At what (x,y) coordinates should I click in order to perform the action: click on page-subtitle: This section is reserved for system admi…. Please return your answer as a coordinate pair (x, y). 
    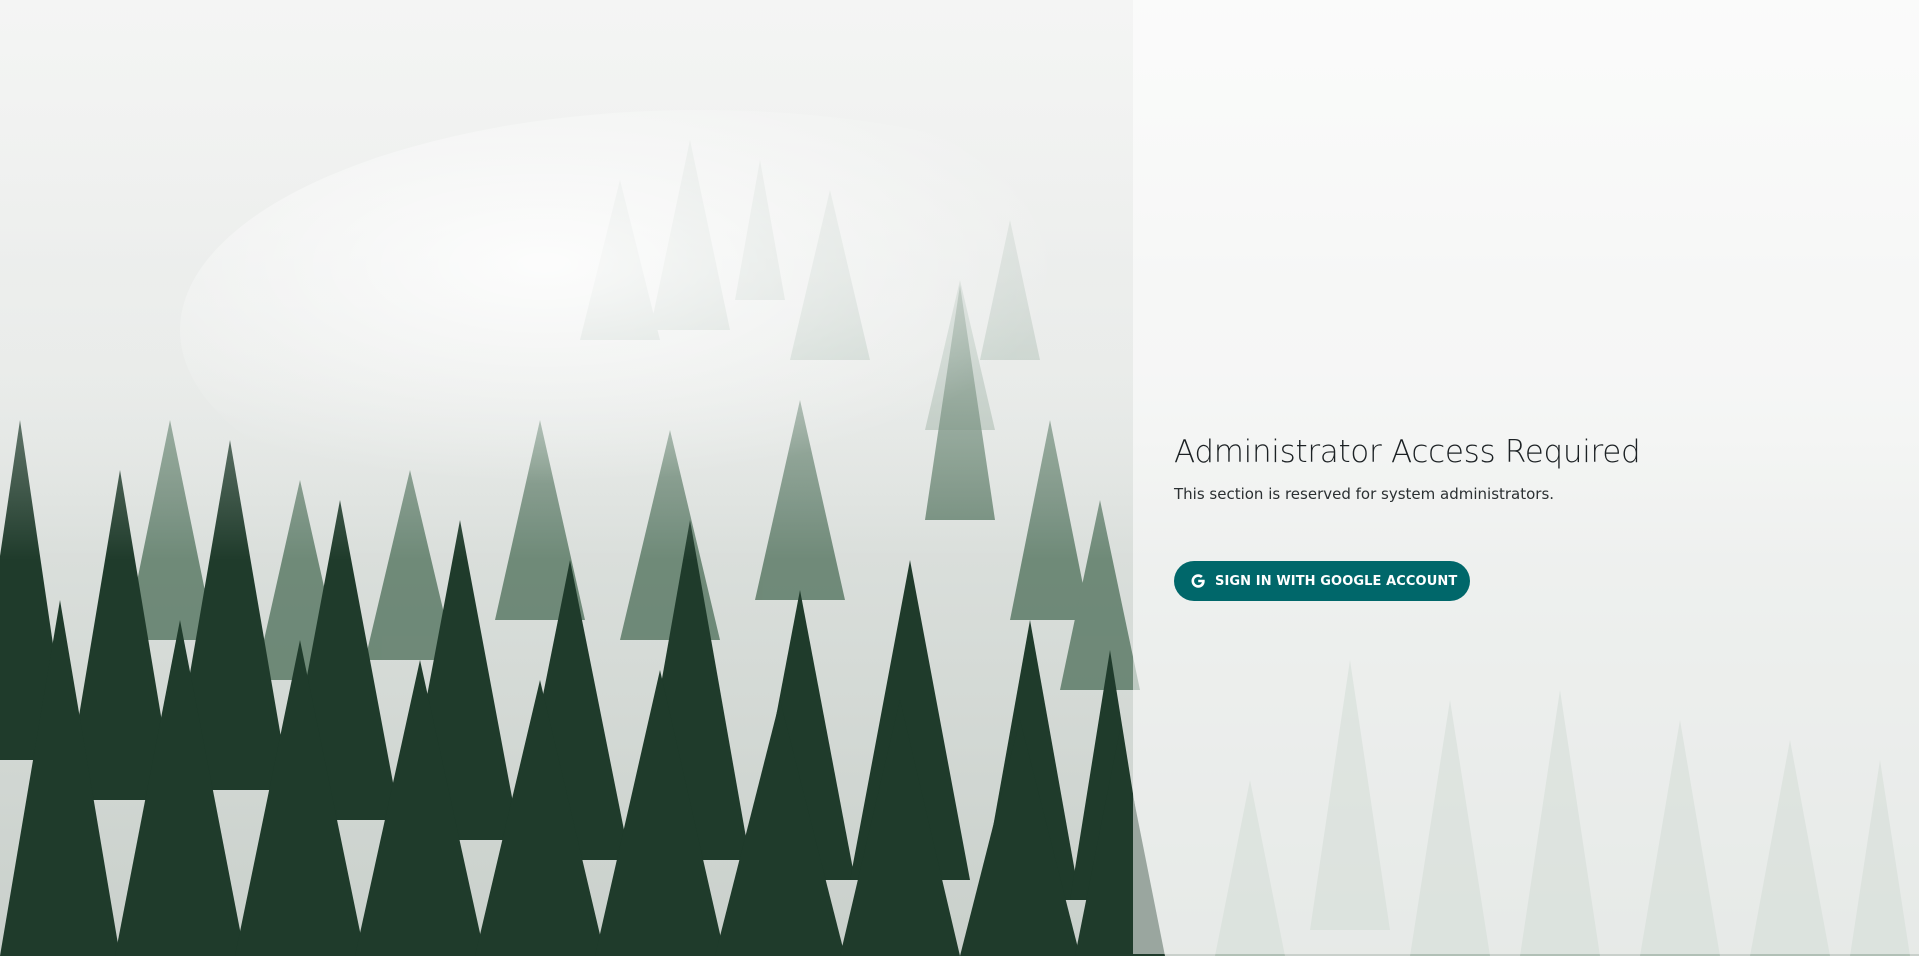
    Looking at the image, I should click on (1364, 494).